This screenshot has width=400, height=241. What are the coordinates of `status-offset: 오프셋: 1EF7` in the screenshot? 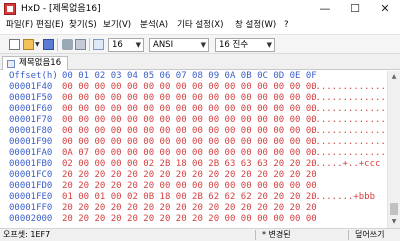 It's located at (27, 234).